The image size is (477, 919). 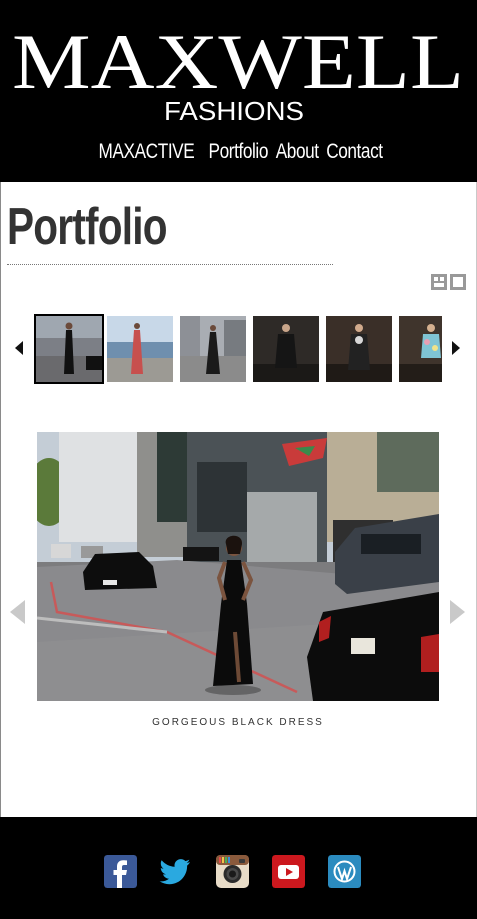 I want to click on twitter-icon, so click(x=175, y=871).